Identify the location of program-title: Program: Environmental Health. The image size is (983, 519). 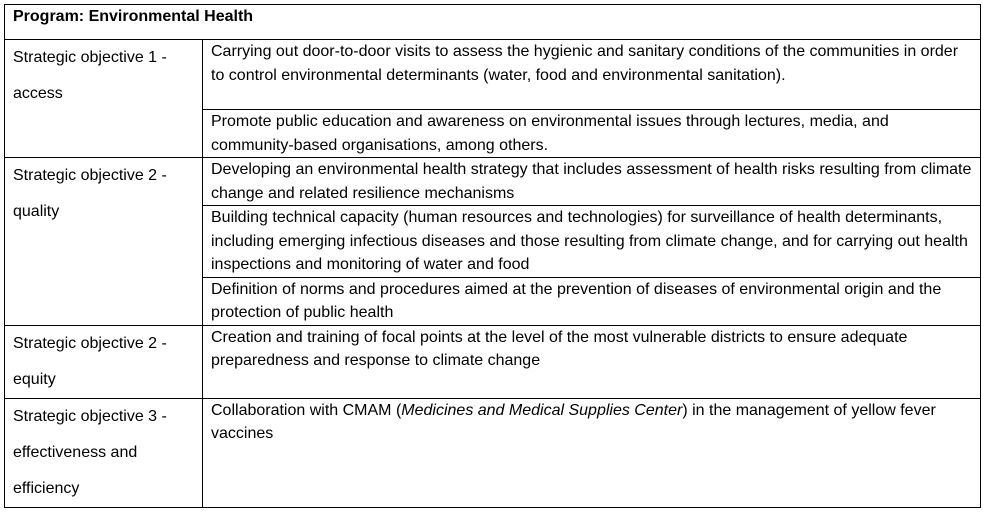
(492, 22).